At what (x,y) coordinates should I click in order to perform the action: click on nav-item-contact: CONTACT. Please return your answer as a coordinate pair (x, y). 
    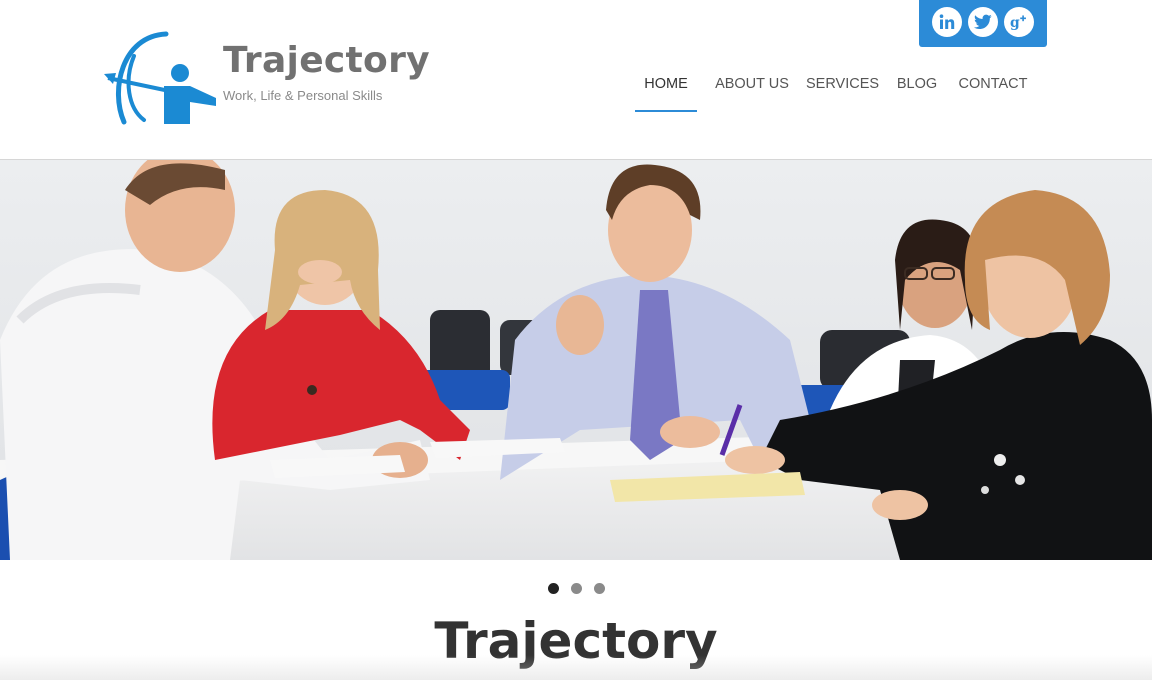
    Looking at the image, I should click on (993, 85).